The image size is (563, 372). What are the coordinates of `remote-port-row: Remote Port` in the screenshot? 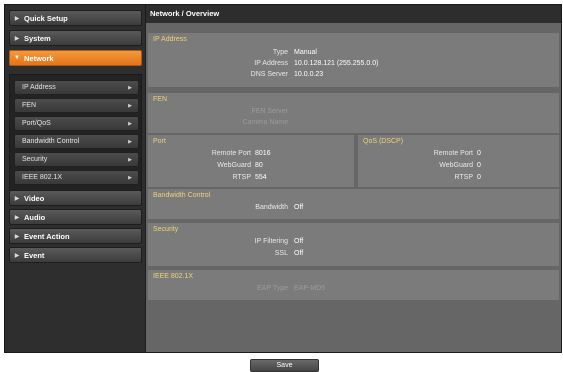 It's located at (199, 154).